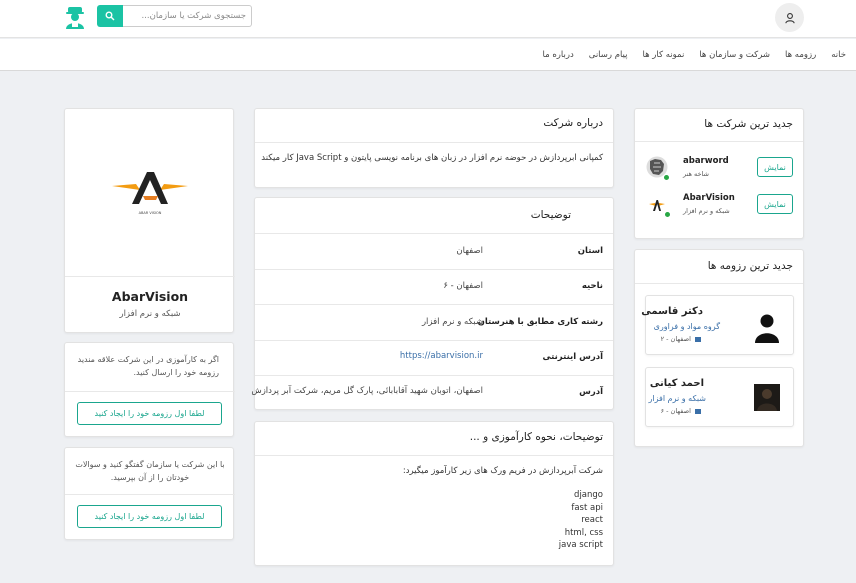  I want to click on detail-label: ناحیه, so click(592, 286).